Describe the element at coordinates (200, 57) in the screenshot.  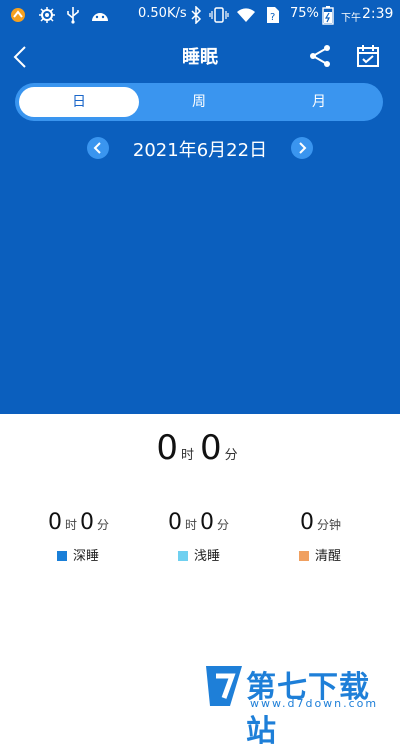
I see `page-title: 睡眠` at that location.